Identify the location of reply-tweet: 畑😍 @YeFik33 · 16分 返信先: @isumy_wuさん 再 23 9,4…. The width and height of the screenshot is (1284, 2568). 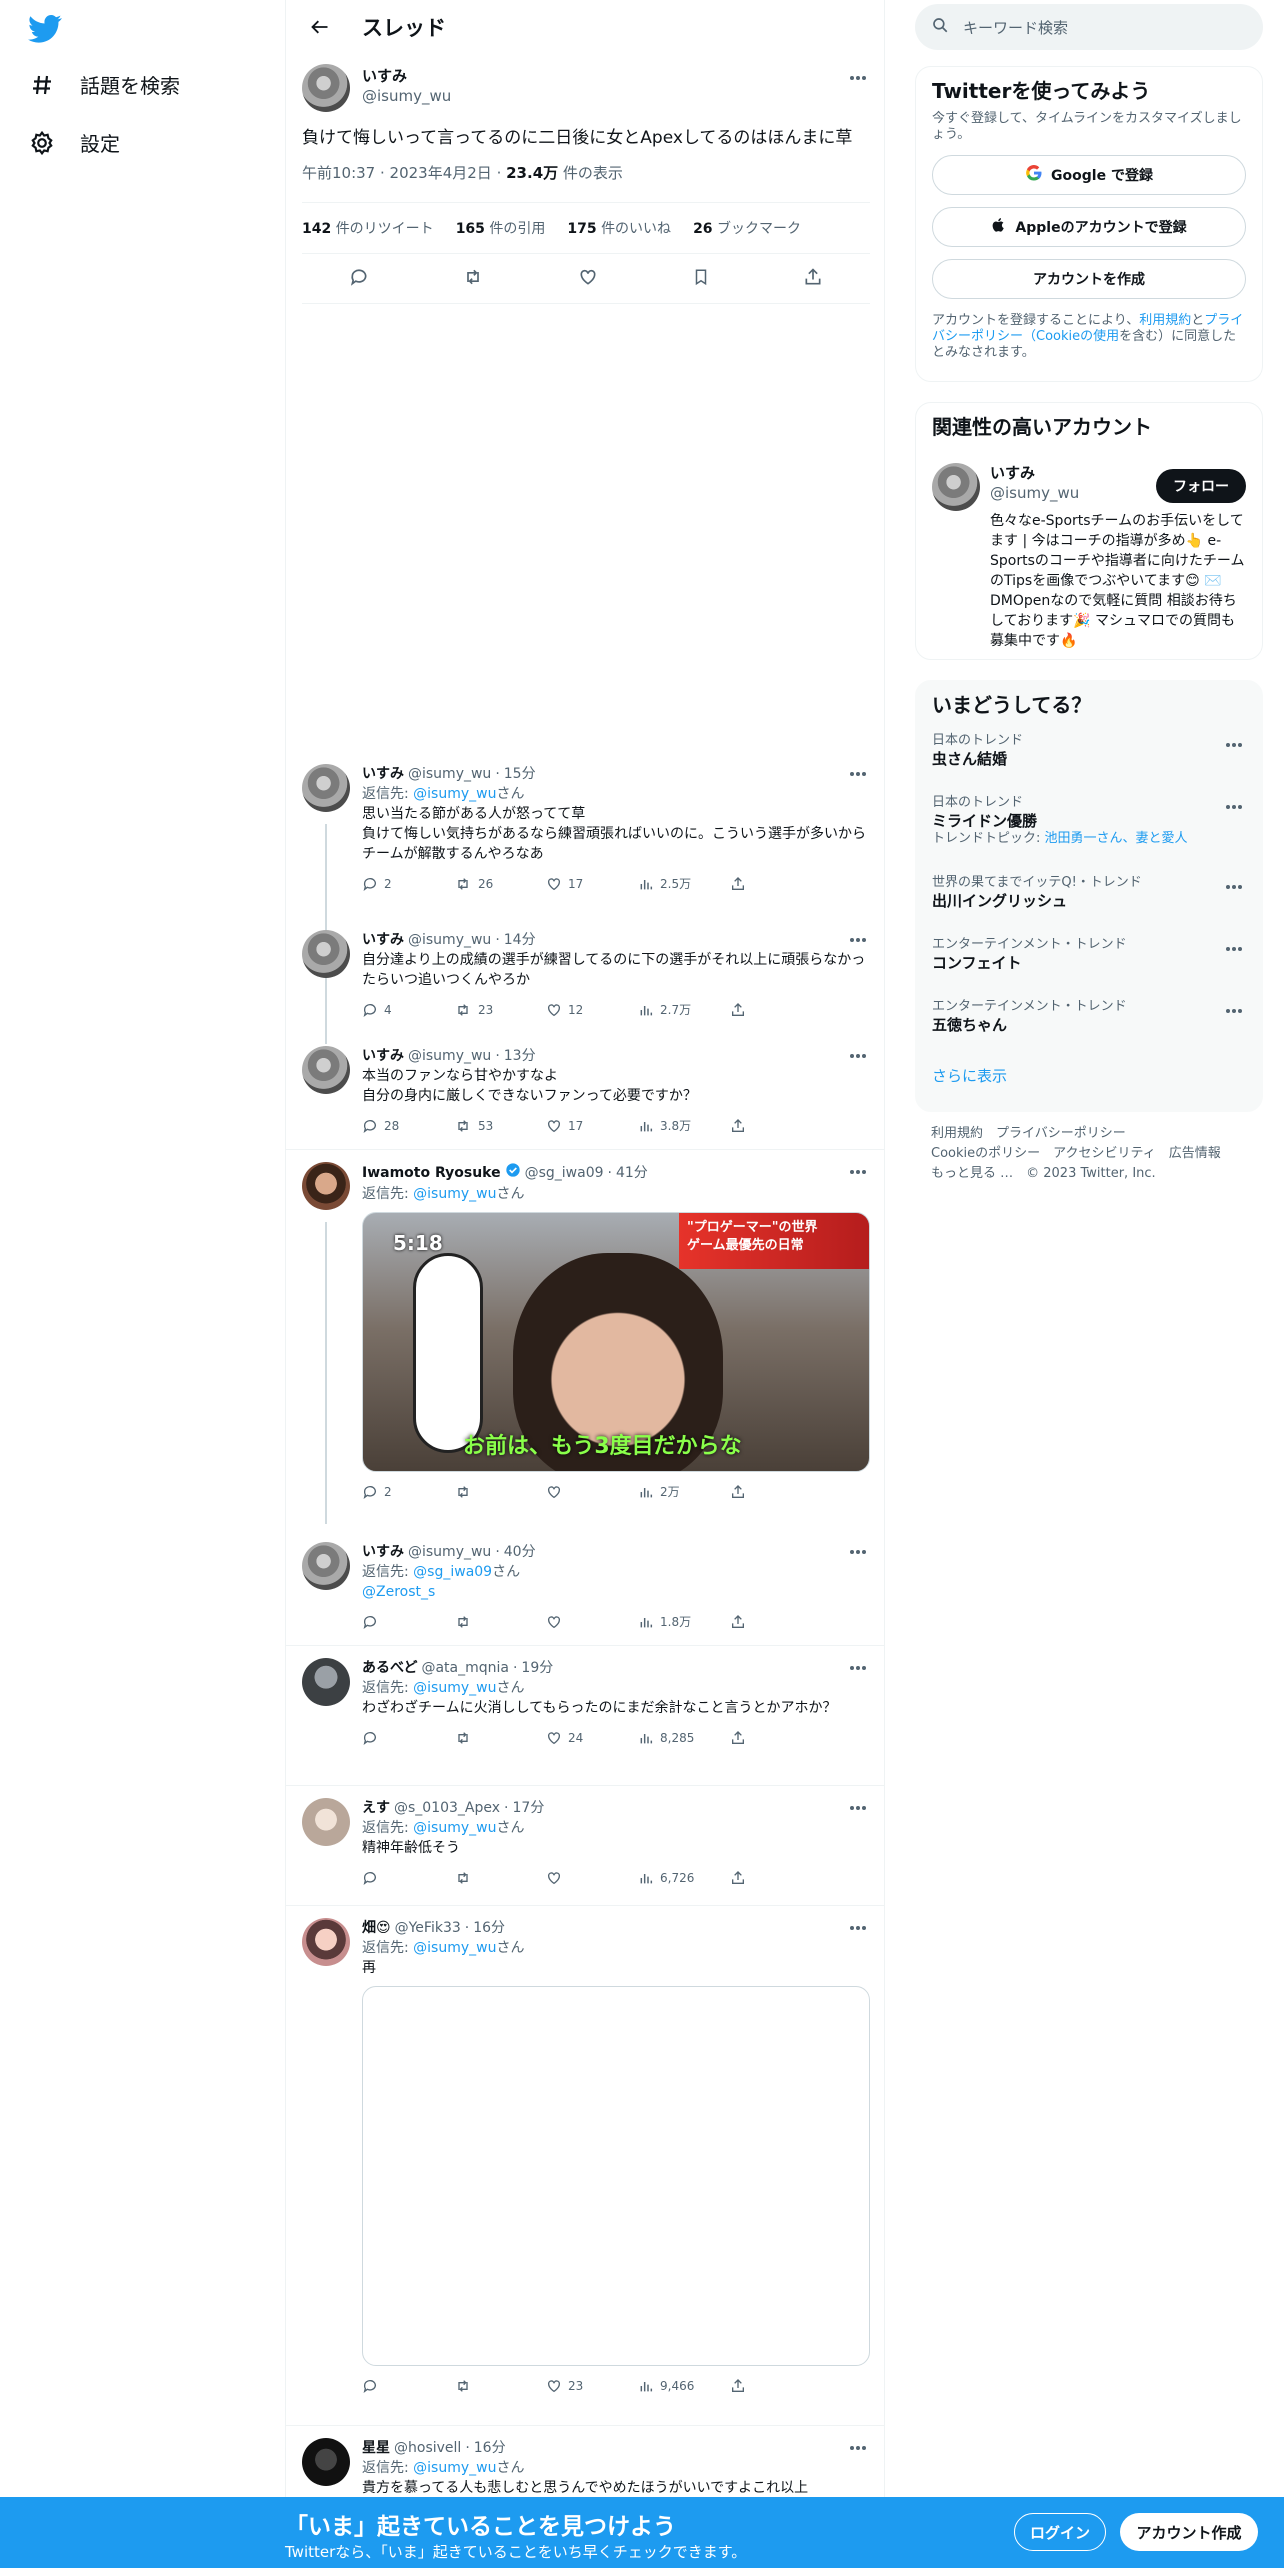
(585, 2166).